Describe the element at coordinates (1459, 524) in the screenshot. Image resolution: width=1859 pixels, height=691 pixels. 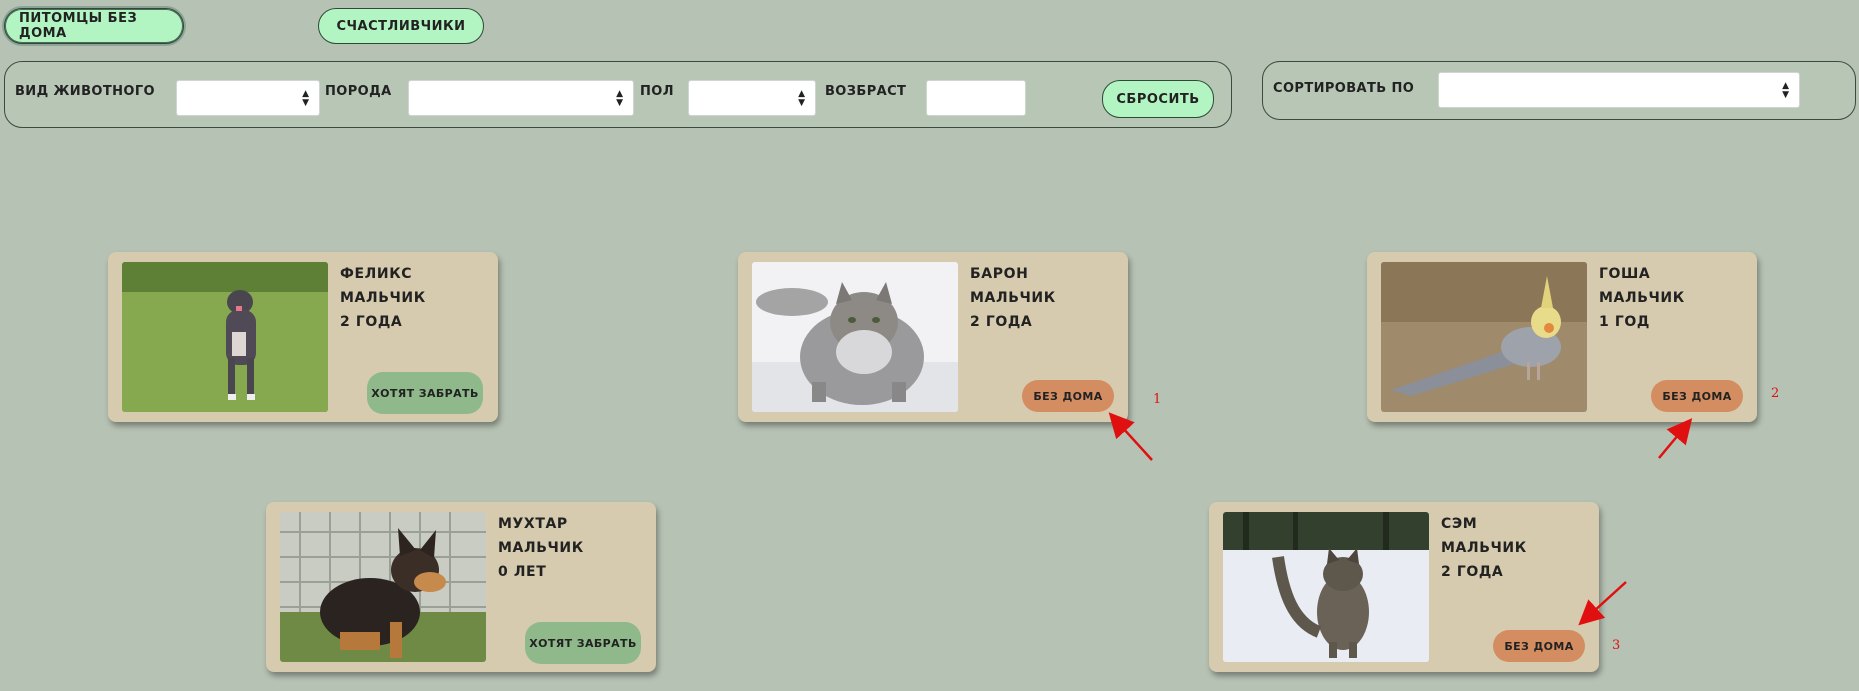
I see `pet-name: Сэм` at that location.